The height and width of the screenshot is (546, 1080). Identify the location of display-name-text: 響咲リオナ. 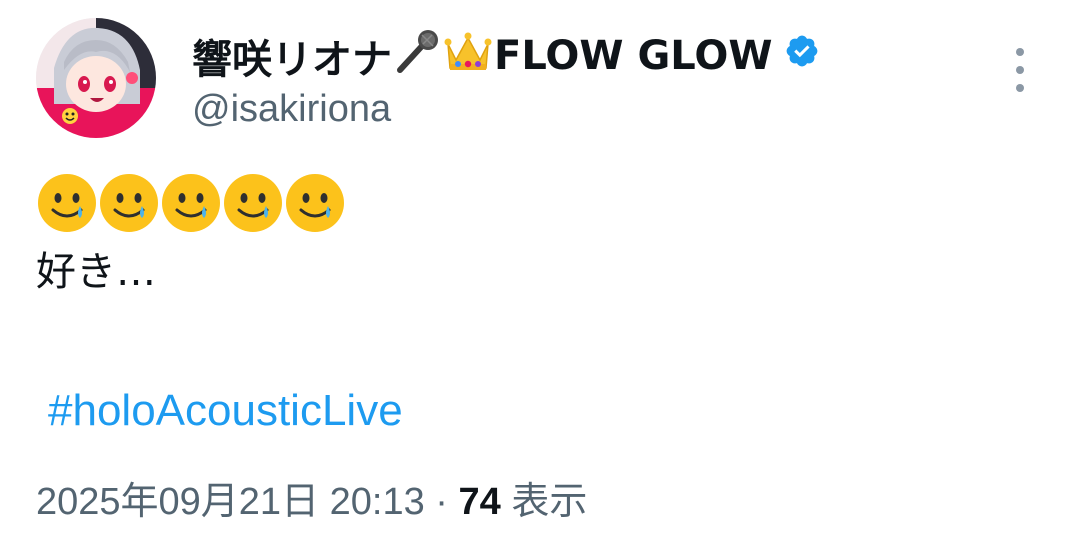
(292, 60).